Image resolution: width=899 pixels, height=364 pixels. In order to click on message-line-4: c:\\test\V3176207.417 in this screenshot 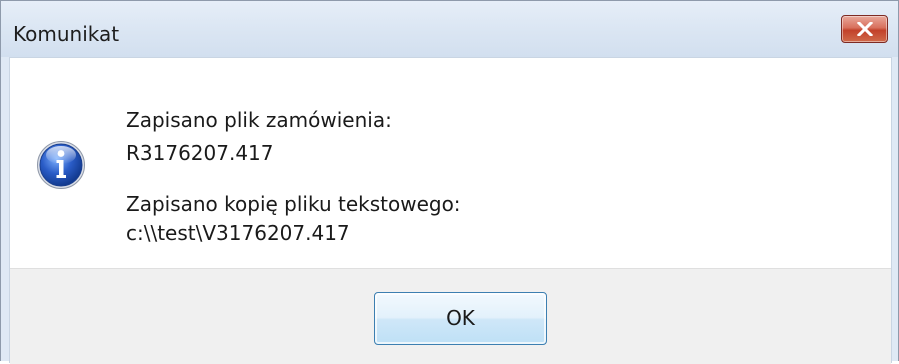, I will do `click(238, 233)`.